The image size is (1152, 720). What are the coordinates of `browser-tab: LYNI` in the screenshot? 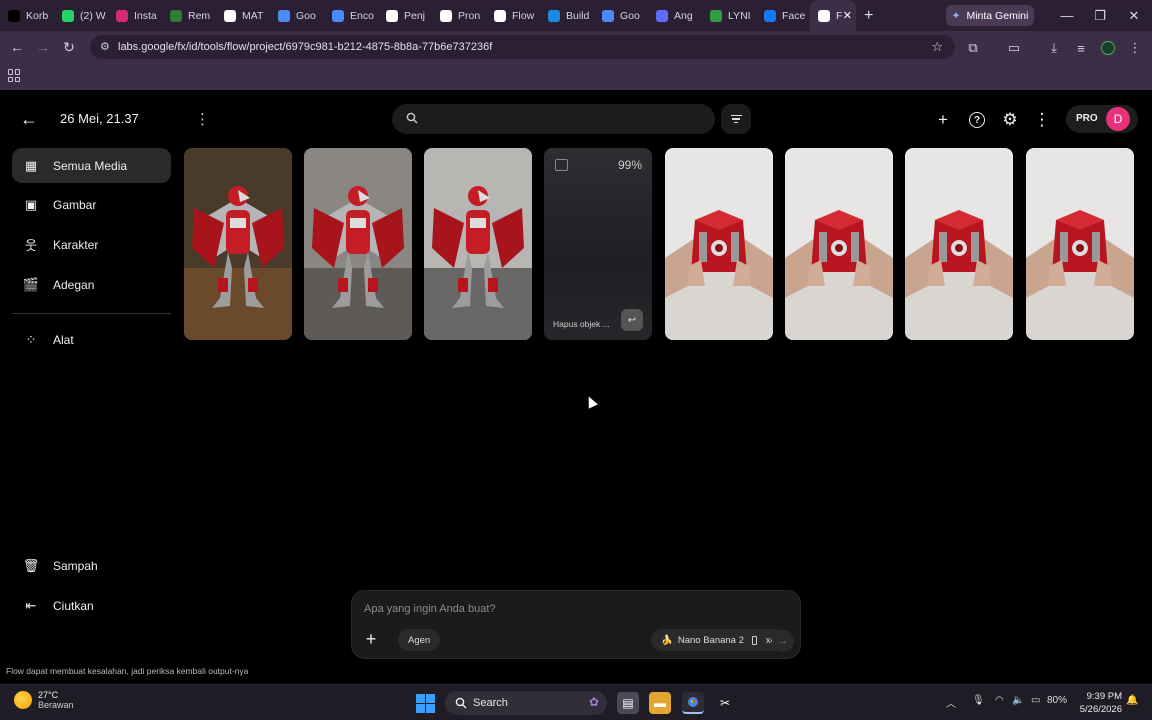 It's located at (729, 15).